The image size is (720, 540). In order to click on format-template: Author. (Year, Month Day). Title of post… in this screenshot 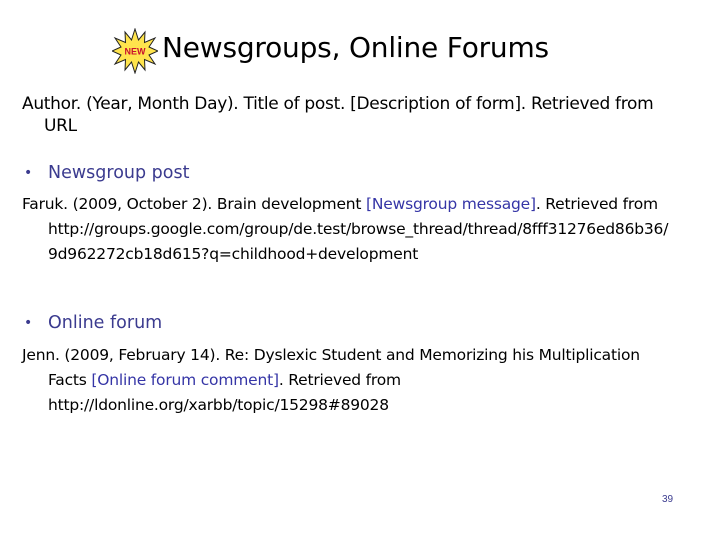, I will do `click(368, 115)`.